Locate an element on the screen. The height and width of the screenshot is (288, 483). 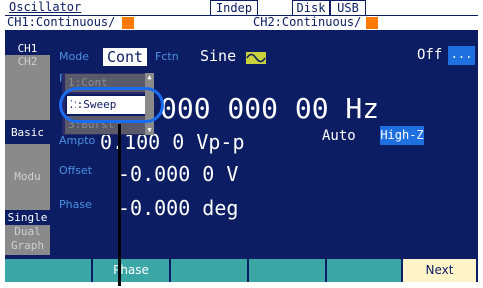
disk-indicator: Disk is located at coordinates (311, 8).